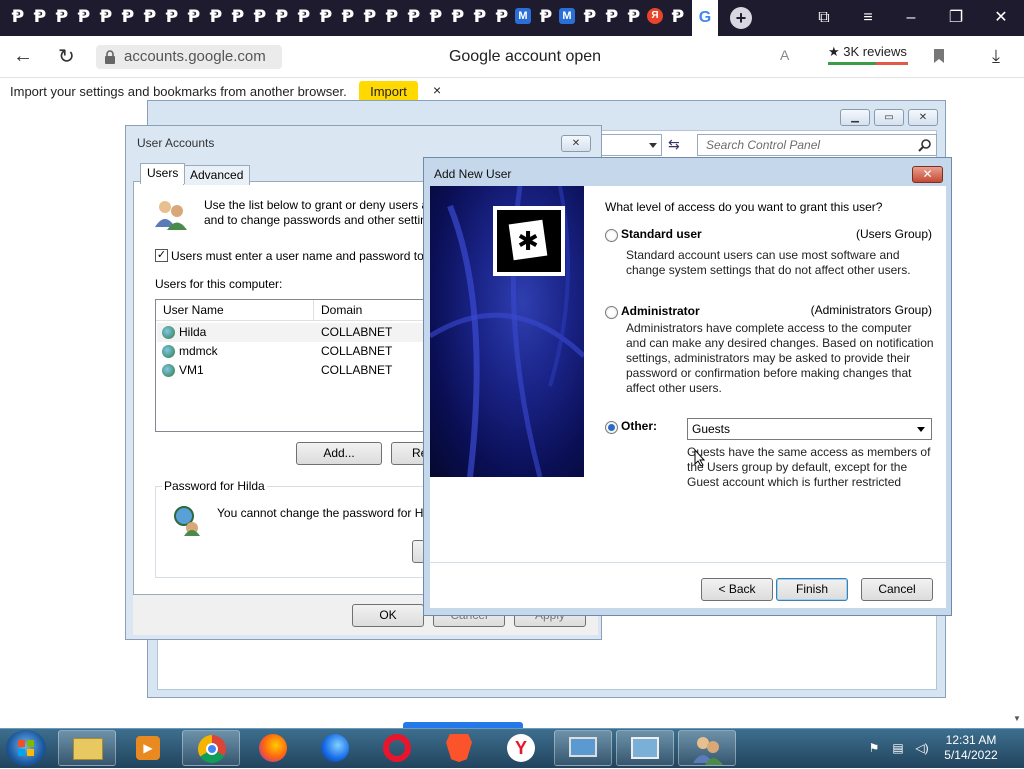  I want to click on cancel-button: Cancel, so click(897, 589).